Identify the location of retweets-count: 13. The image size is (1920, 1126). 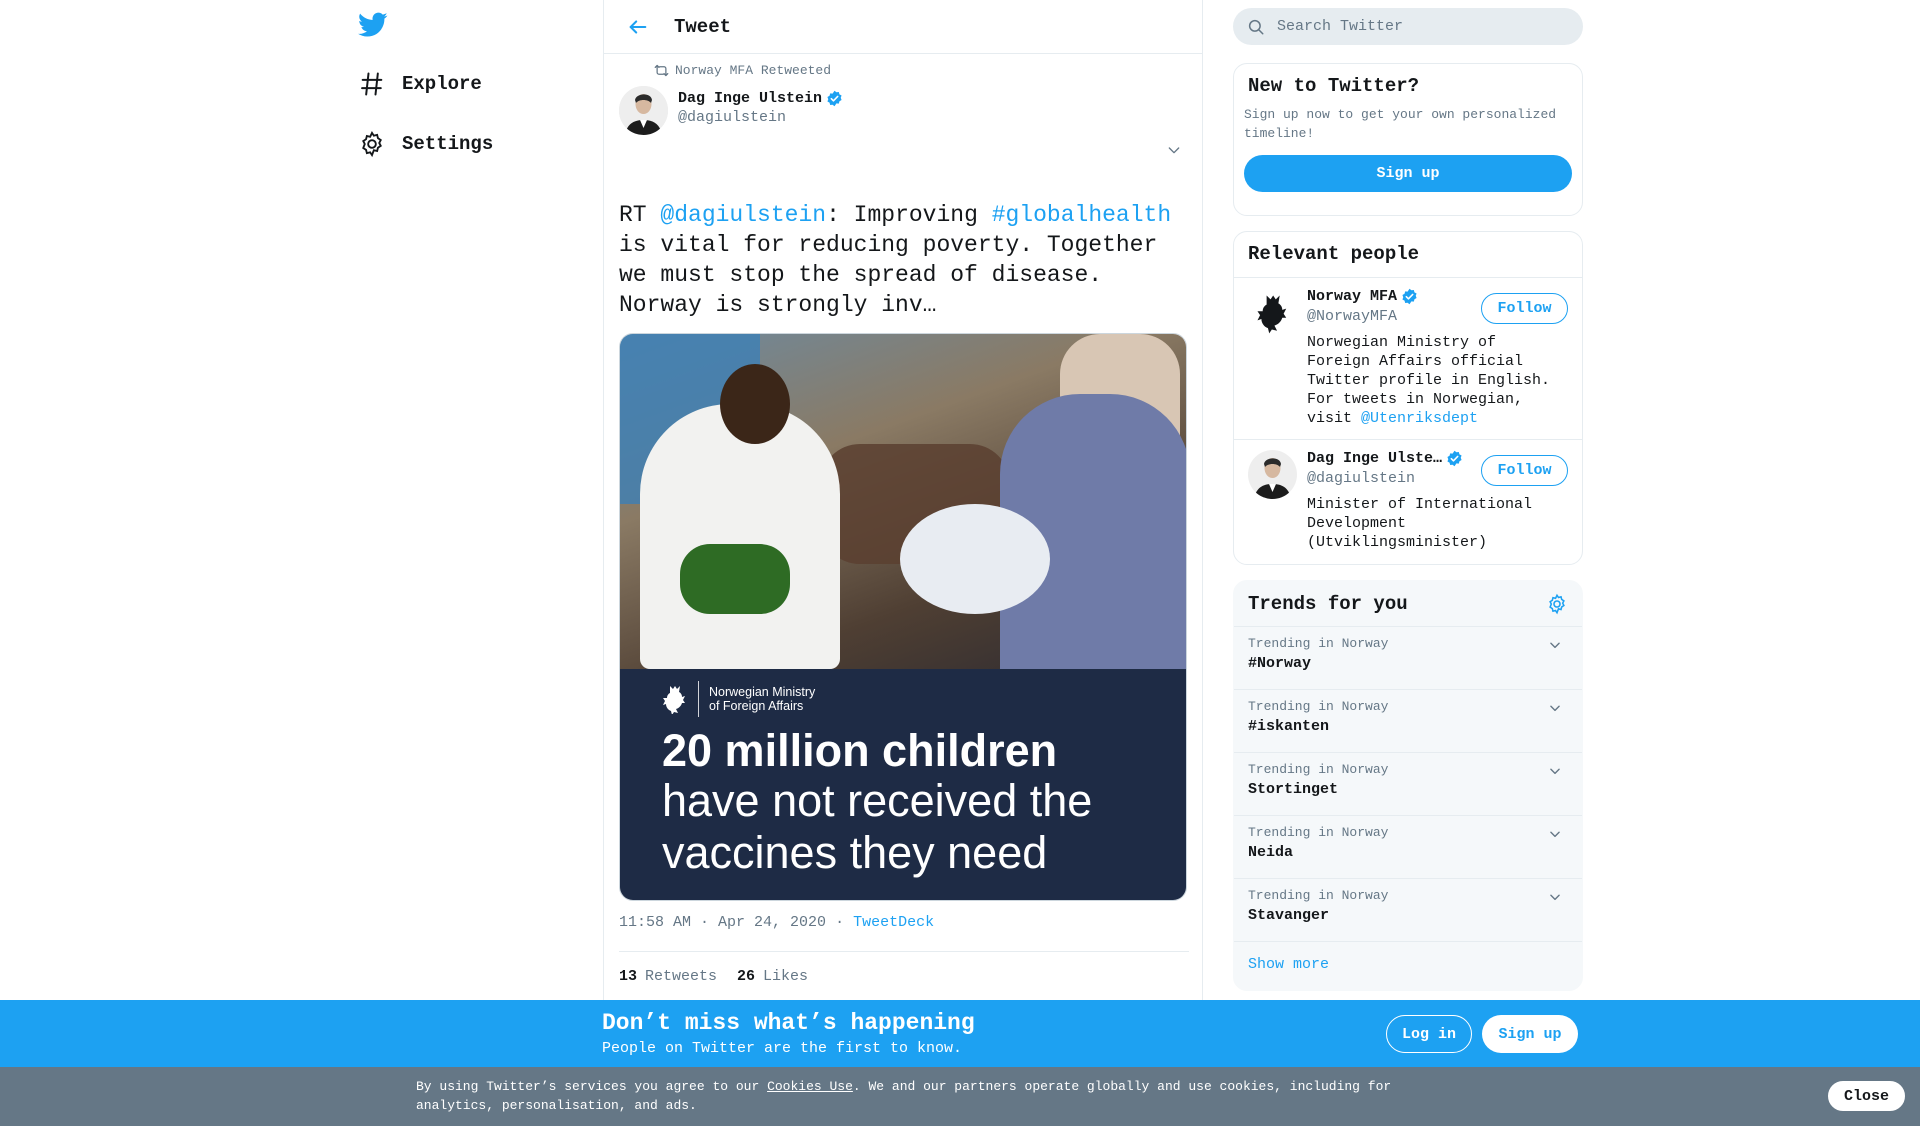
(628, 976).